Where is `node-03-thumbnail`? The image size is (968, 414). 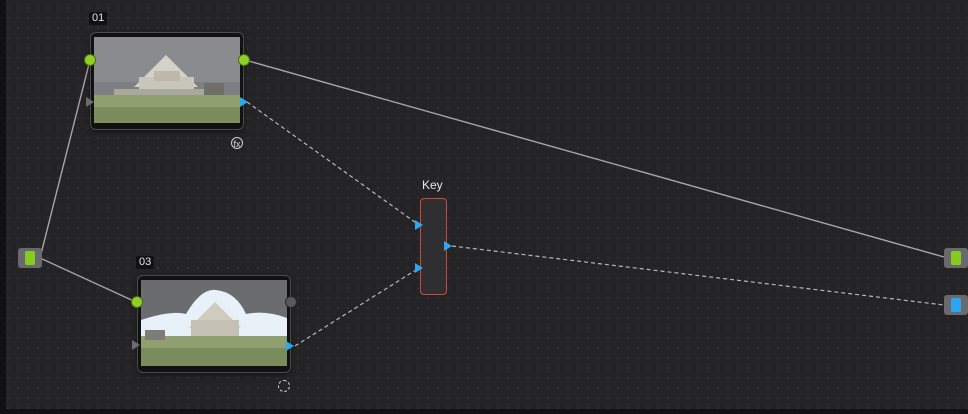
node-03-thumbnail is located at coordinates (214, 323).